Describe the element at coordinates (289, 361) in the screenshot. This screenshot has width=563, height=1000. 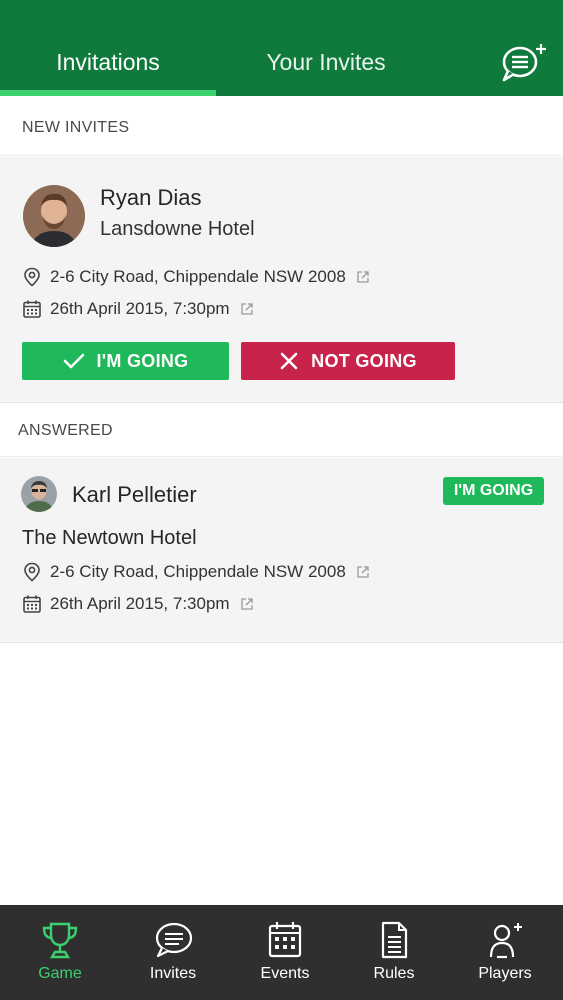
I see `close-icon` at that location.